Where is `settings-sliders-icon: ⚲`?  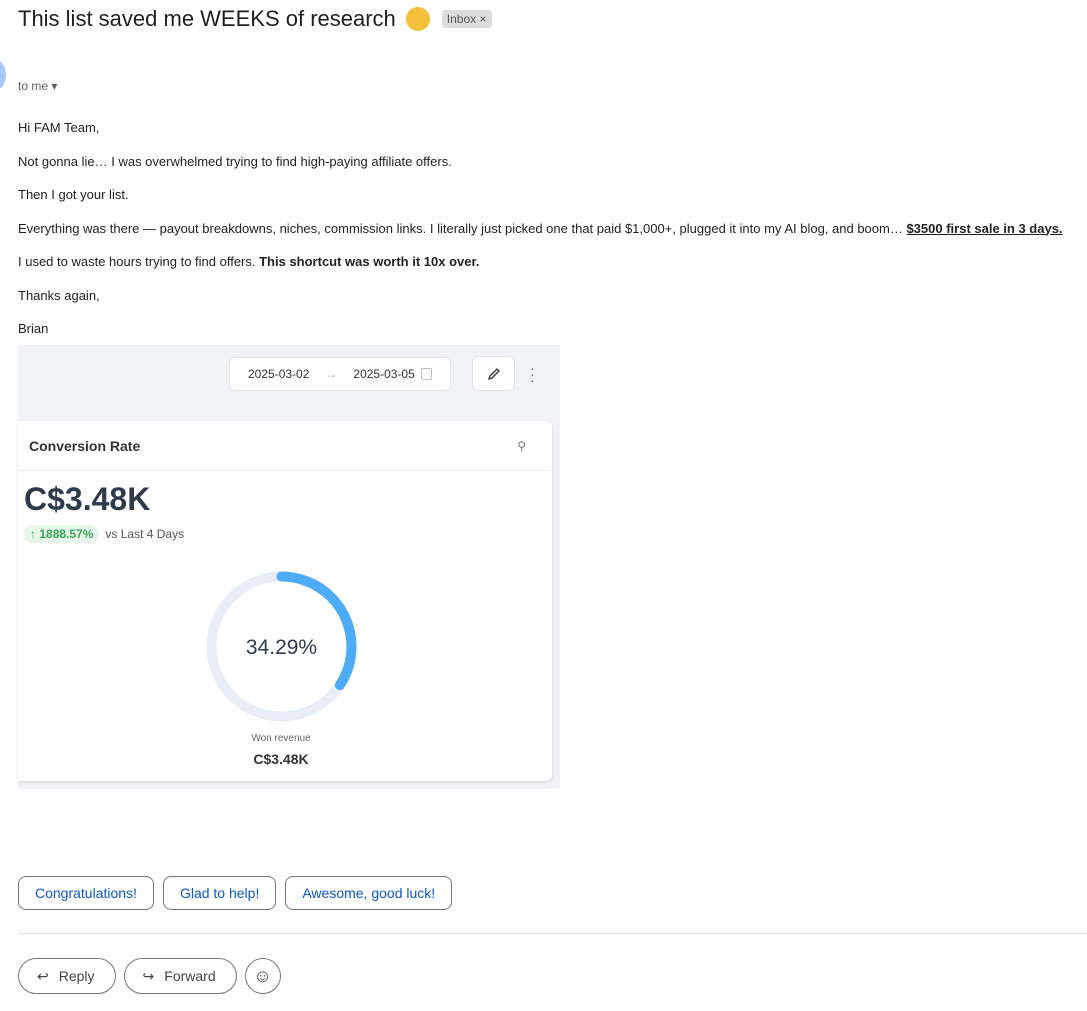
settings-sliders-icon: ⚲ is located at coordinates (521, 446).